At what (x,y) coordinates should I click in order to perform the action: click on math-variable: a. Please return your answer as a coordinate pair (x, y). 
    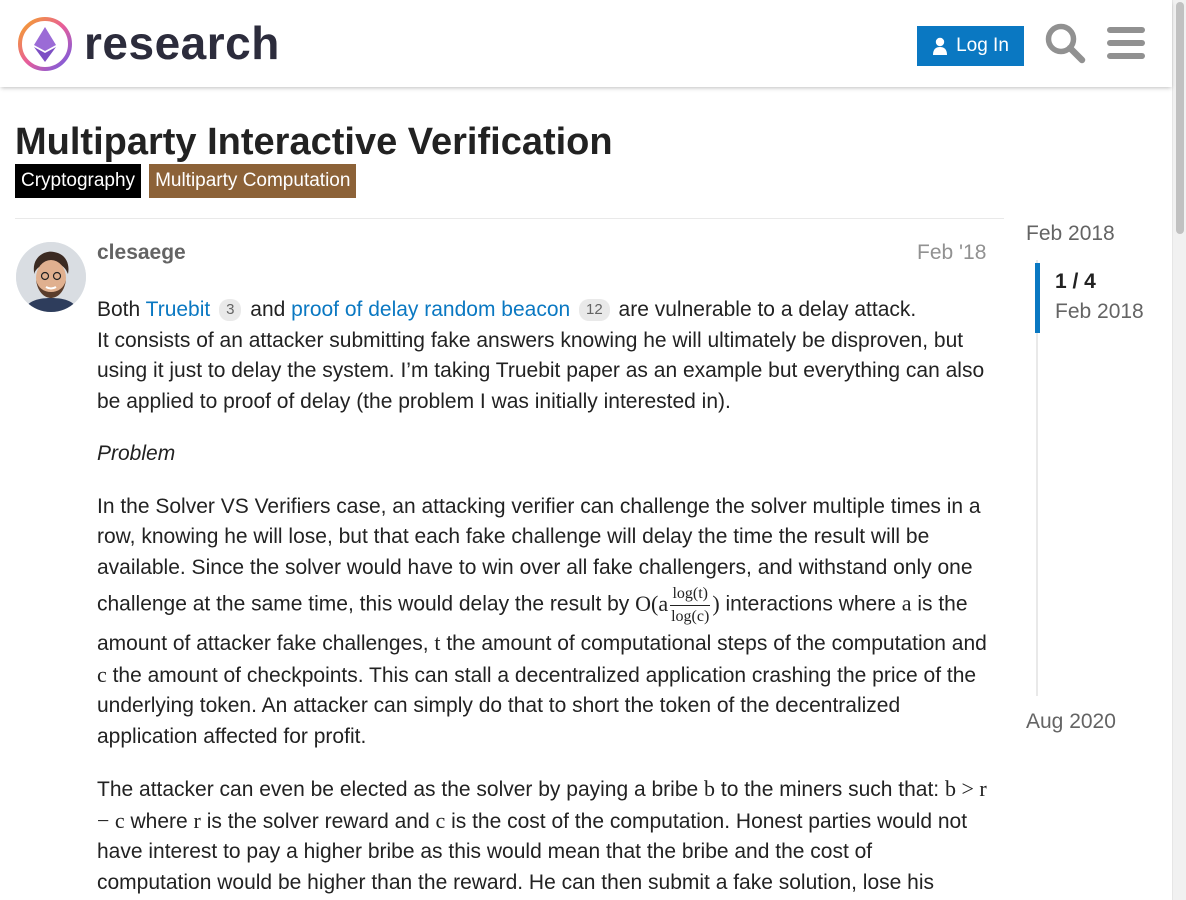
    Looking at the image, I should click on (906, 603).